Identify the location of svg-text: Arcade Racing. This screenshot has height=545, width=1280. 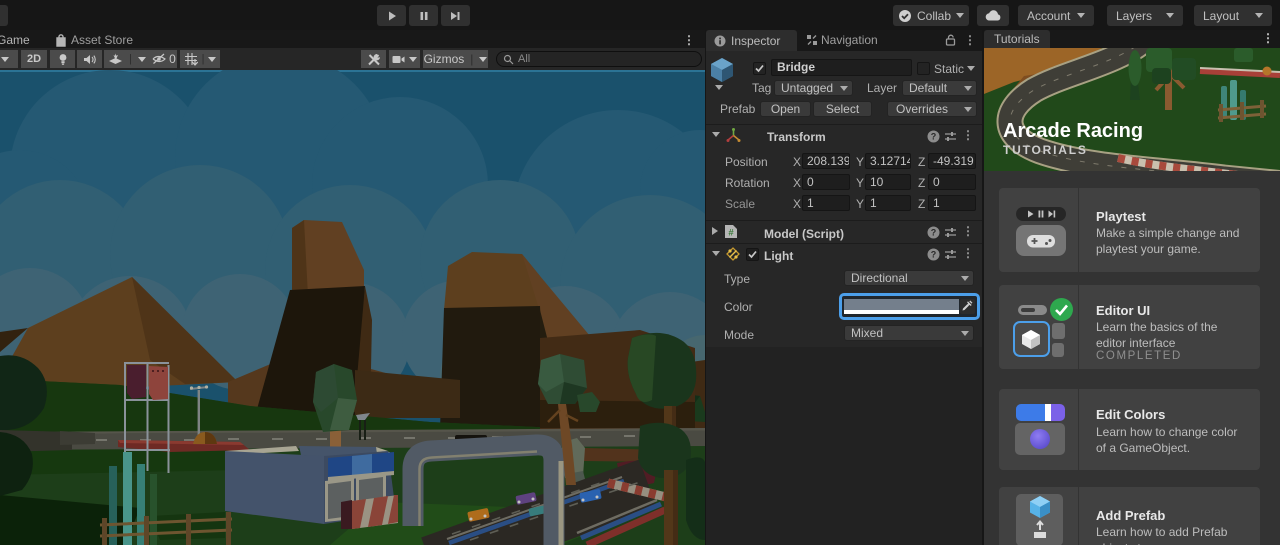
(1073, 131).